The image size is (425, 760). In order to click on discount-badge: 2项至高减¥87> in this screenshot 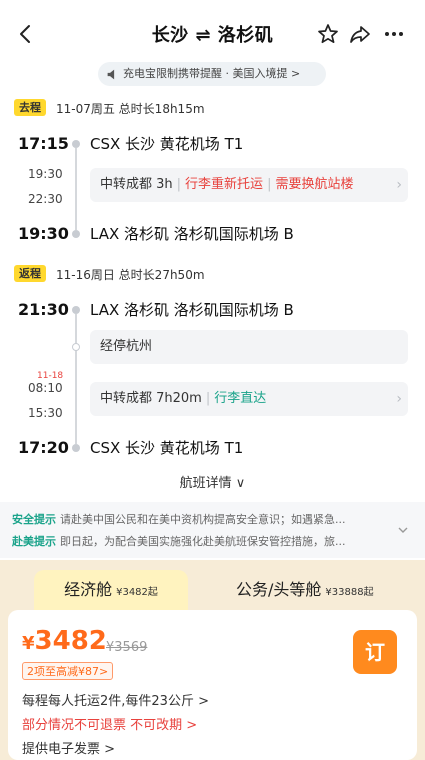, I will do `click(68, 671)`.